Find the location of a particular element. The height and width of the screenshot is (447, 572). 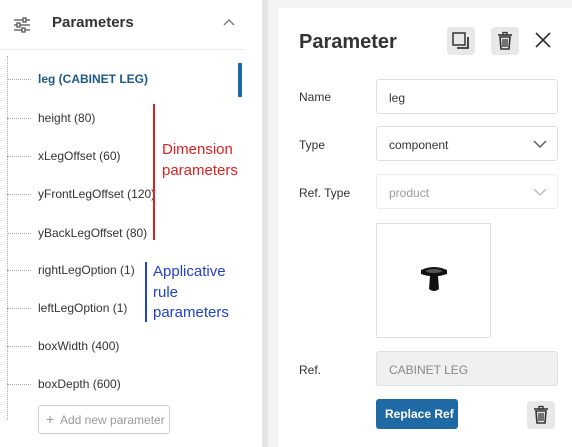

delete-parameter-button is located at coordinates (505, 41).